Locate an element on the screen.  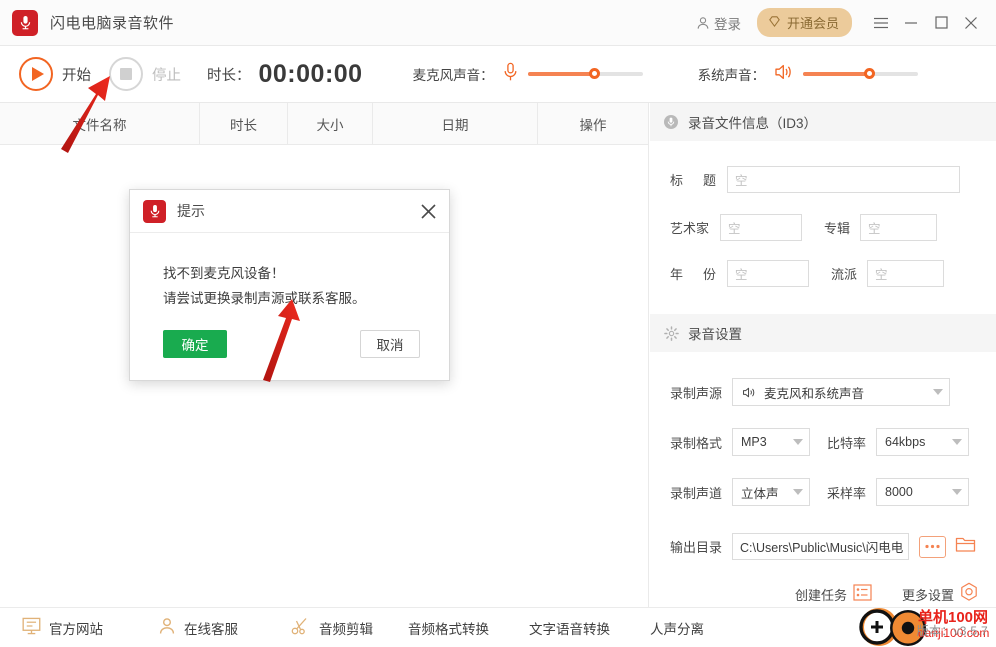
record-settings-title: 录音设置 is located at coordinates (715, 334).